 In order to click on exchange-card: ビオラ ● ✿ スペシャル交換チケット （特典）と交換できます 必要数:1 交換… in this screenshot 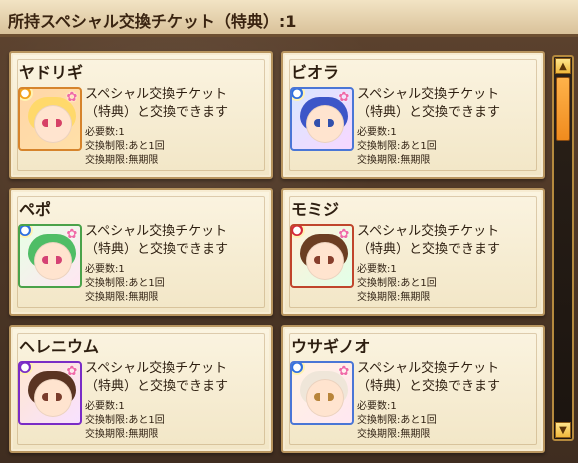, I will do `click(413, 115)`.